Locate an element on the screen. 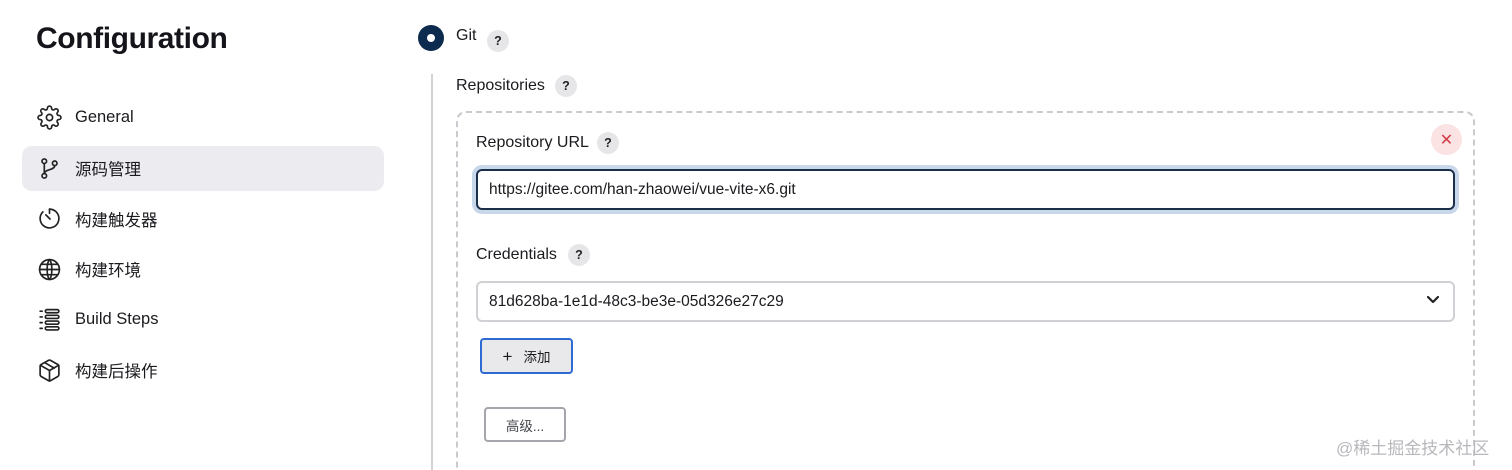  credentials-label: Credentials is located at coordinates (516, 254).